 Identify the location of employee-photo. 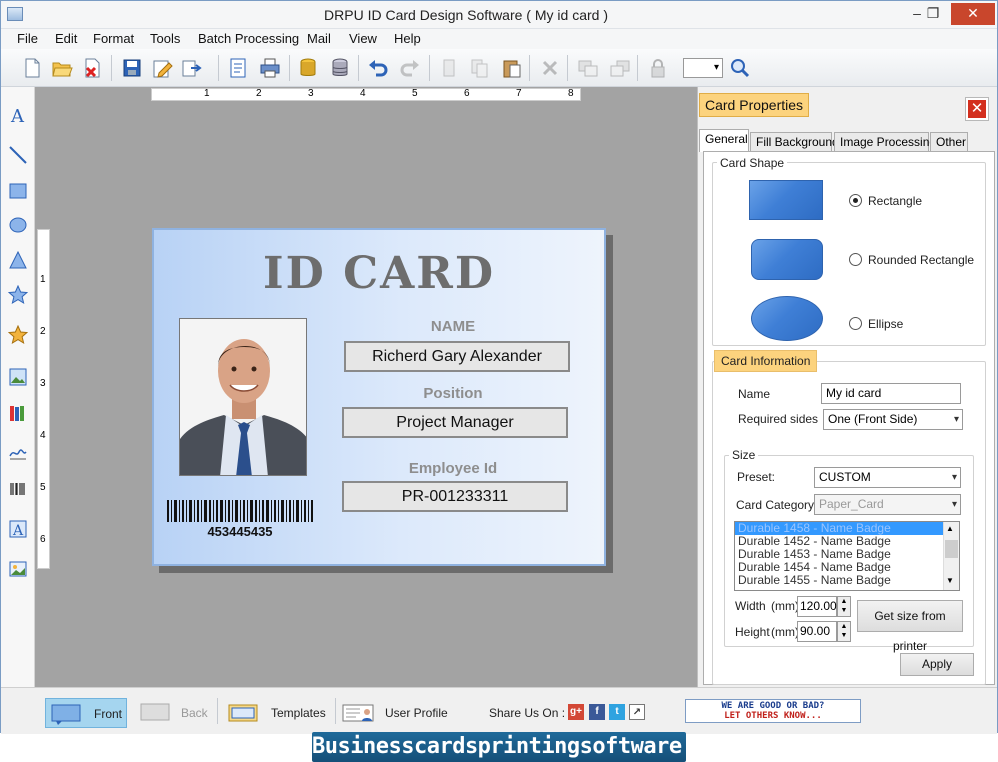
(243, 397).